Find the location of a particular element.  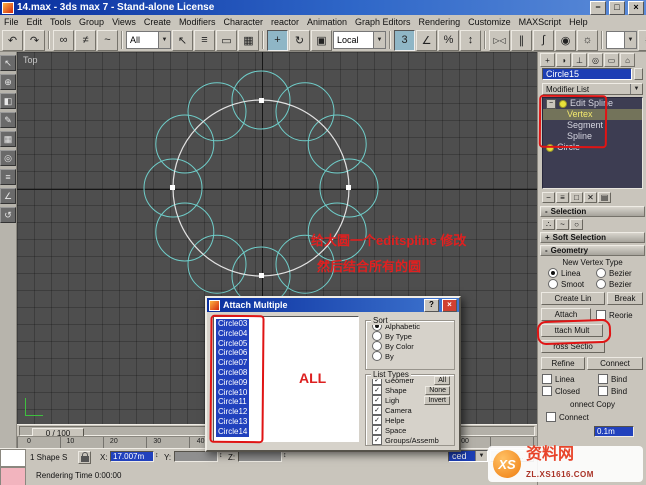

sort-by: By is located at coordinates (410, 356).